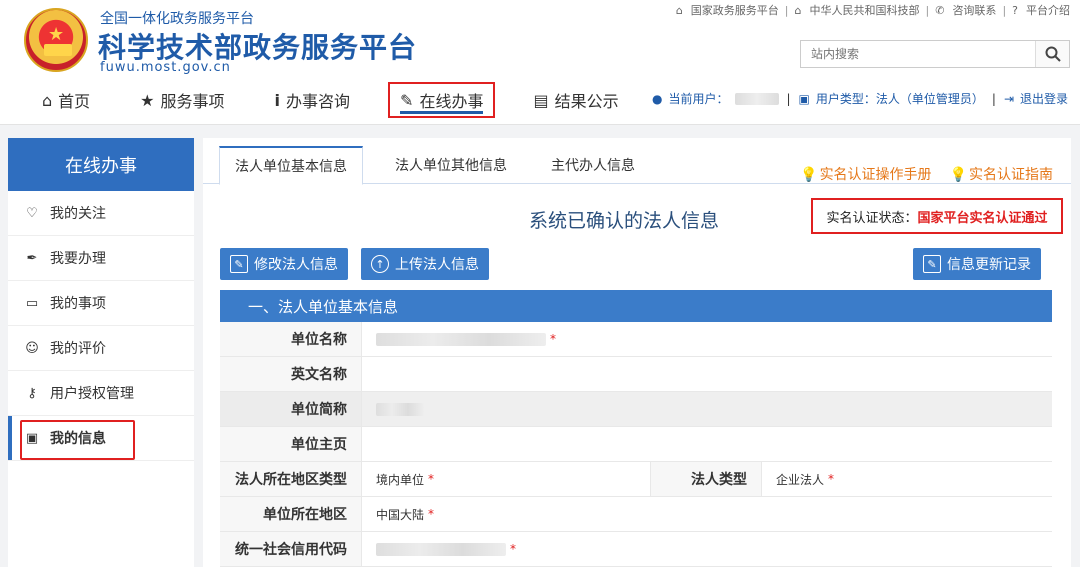 The height and width of the screenshot is (567, 1080). What do you see at coordinates (875, 175) in the screenshot?
I see `guide-manual-label: 实名认证操作手册` at bounding box center [875, 175].